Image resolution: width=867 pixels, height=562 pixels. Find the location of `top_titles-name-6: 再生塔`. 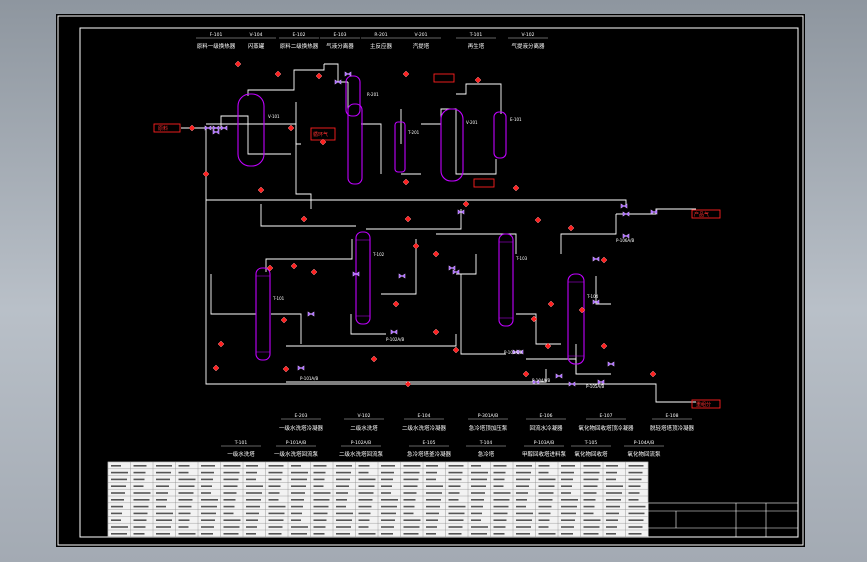

top_titles-name-6: 再生塔 is located at coordinates (476, 46).